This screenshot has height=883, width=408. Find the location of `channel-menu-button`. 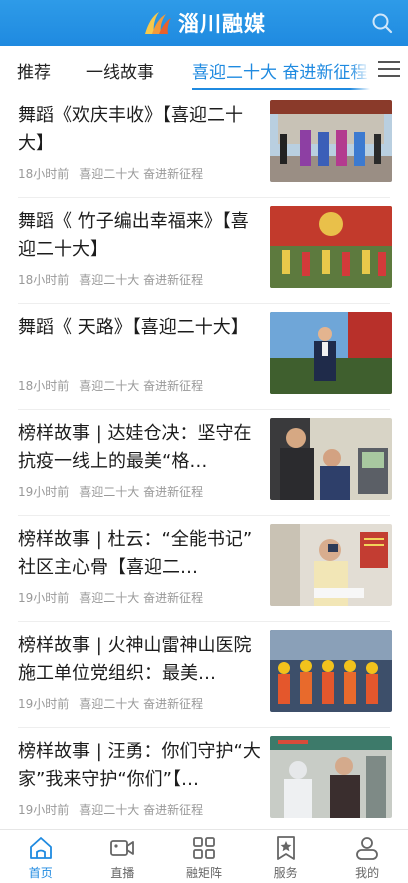

channel-menu-button is located at coordinates (389, 69).